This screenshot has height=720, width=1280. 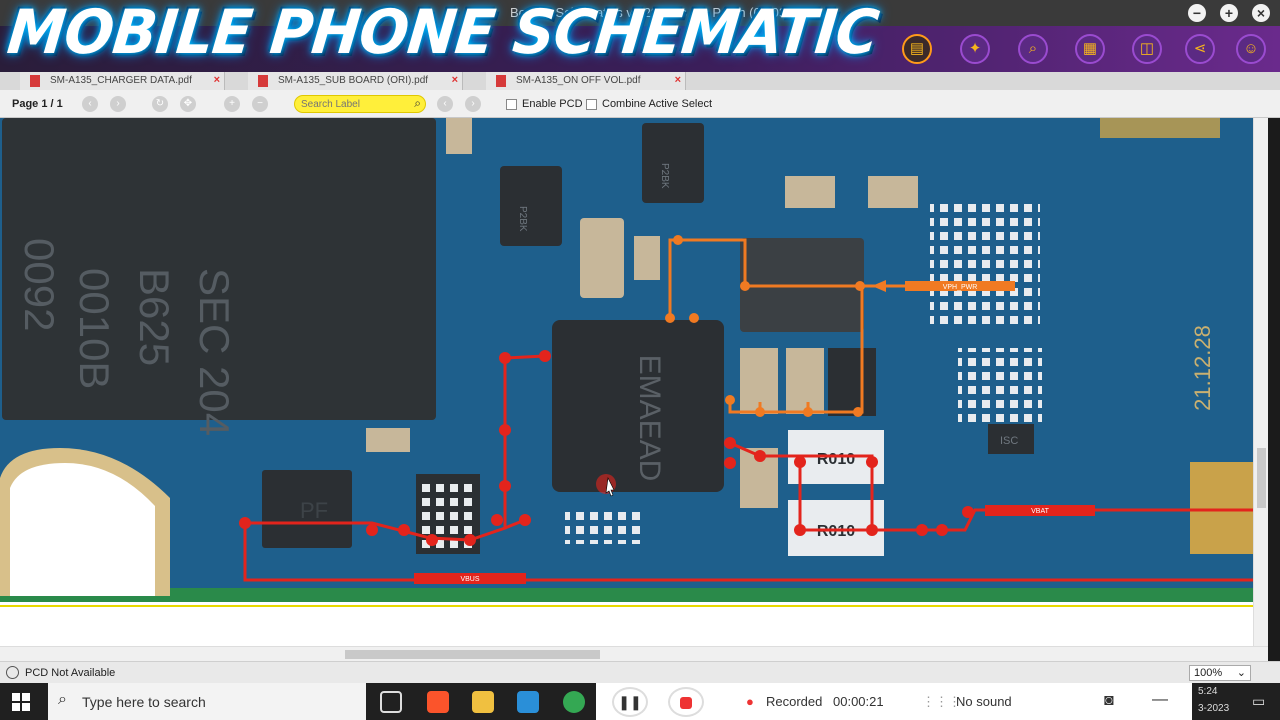 What do you see at coordinates (552, 104) in the screenshot?
I see `checkbox-label: Enable PCD` at bounding box center [552, 104].